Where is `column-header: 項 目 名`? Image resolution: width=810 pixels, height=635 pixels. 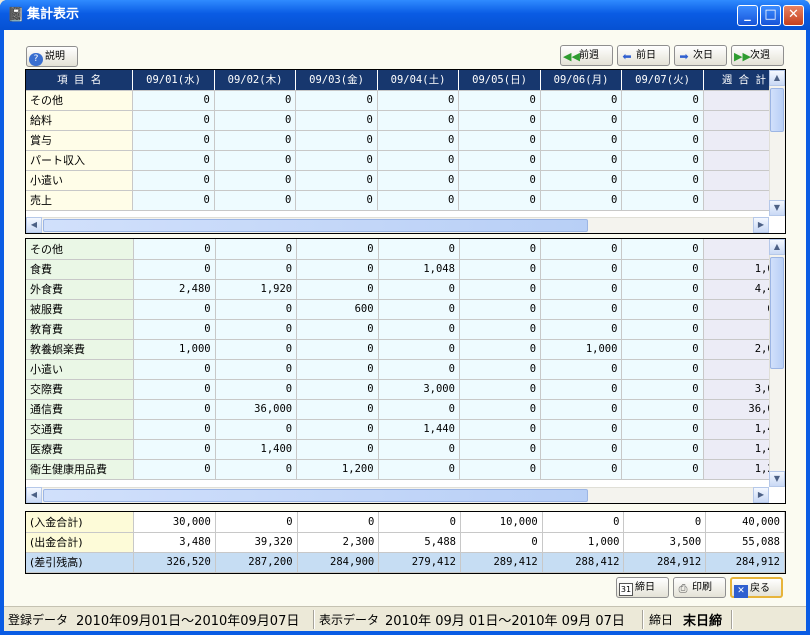
column-header: 項 目 名 is located at coordinates (80, 80).